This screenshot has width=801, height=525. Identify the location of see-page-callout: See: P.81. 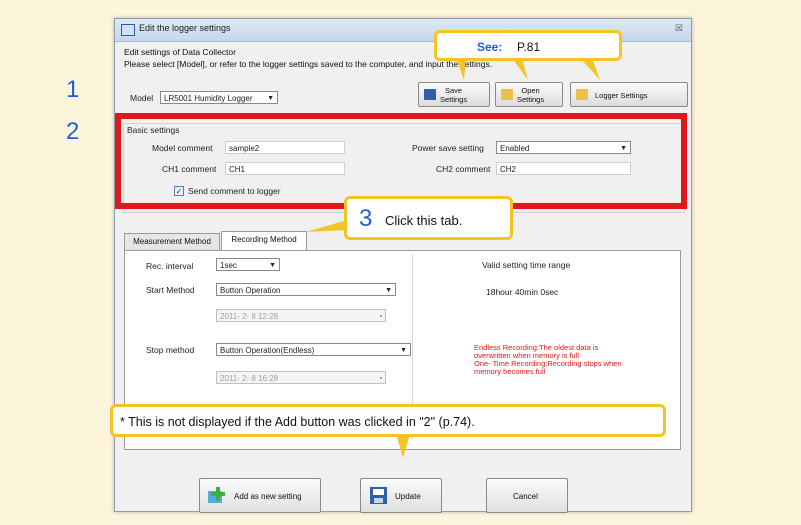
(528, 45).